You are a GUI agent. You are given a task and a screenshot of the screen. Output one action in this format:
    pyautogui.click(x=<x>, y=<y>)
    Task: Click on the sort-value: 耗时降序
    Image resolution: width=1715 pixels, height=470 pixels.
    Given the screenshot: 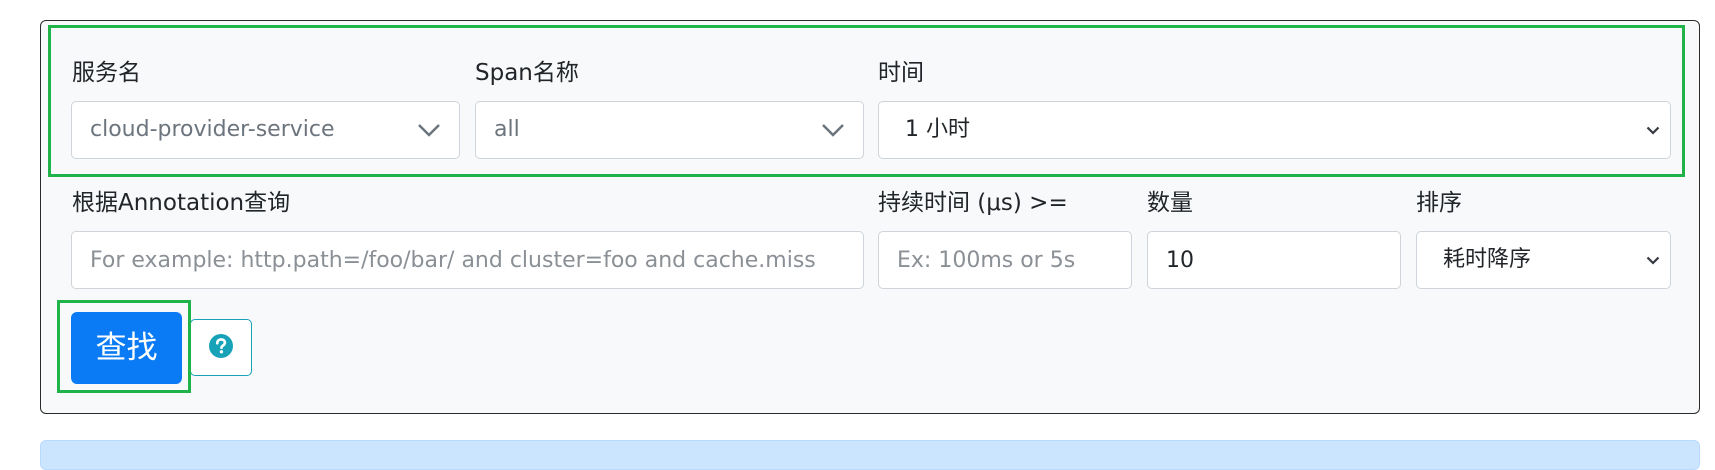 What is the action you would take?
    pyautogui.click(x=1487, y=259)
    